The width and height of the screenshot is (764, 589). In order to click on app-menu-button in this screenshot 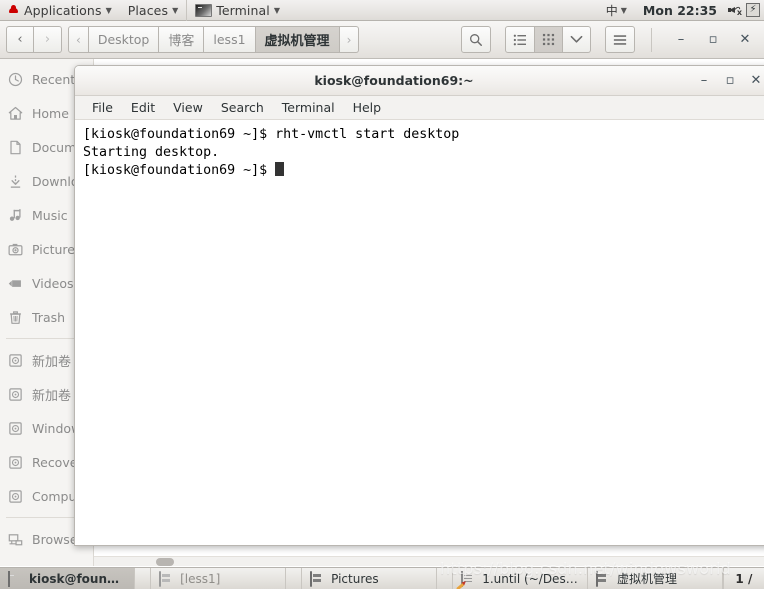, I will do `click(620, 39)`.